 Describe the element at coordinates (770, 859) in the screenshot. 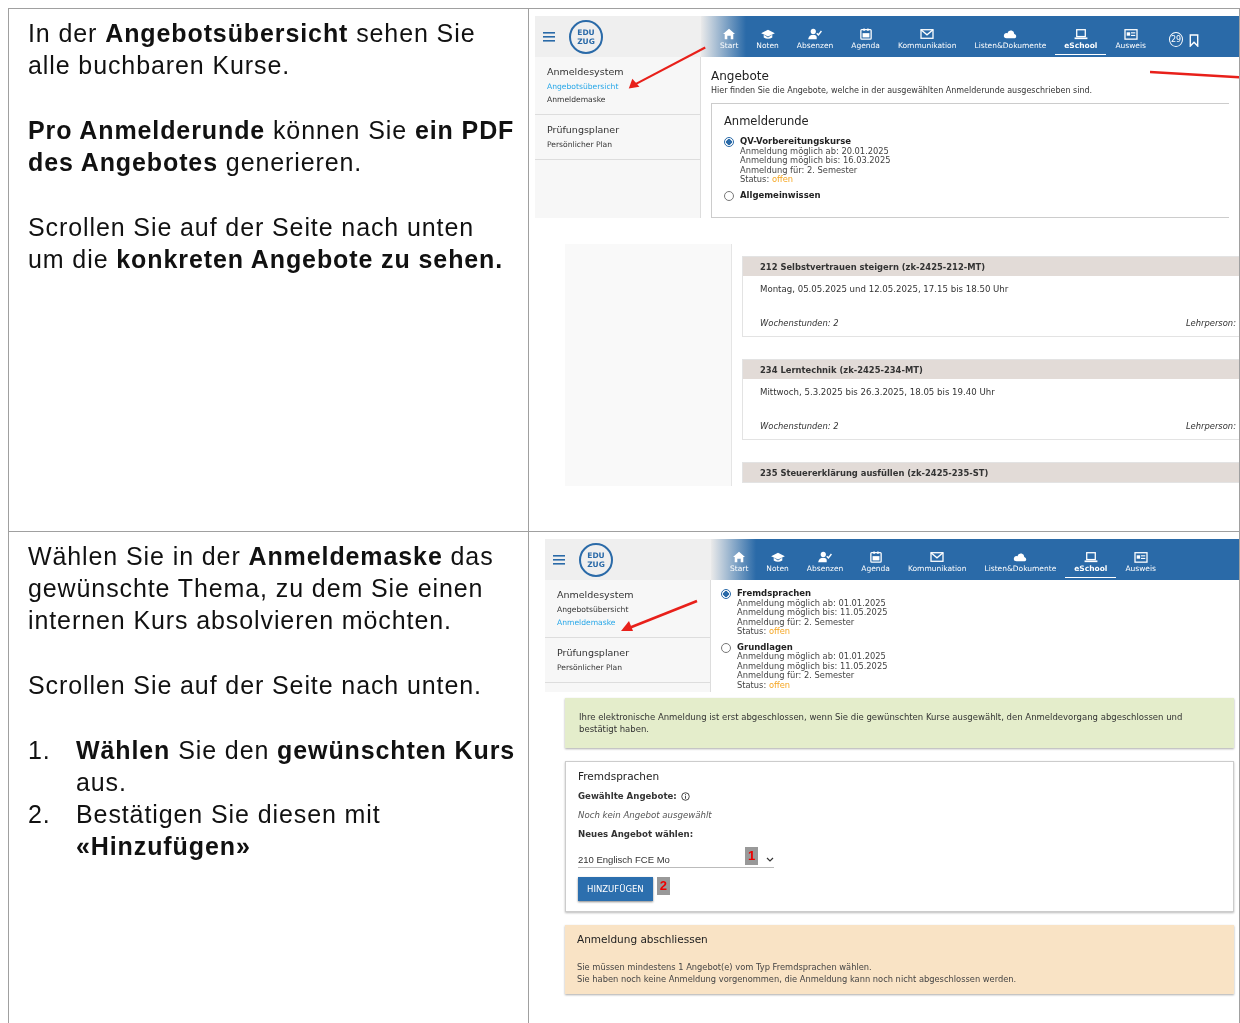

I see `chevron-down-icon` at that location.